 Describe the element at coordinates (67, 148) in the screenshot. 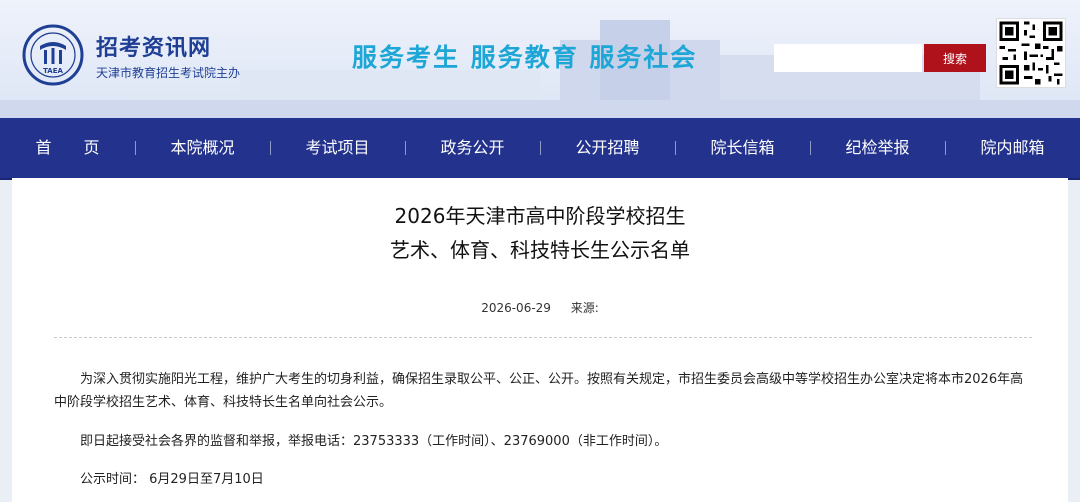

I see `nav-item-home: 首 页` at that location.